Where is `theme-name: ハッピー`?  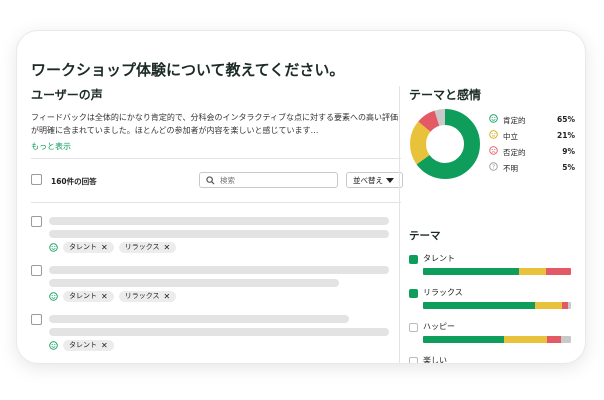 theme-name: ハッピー is located at coordinates (439, 326).